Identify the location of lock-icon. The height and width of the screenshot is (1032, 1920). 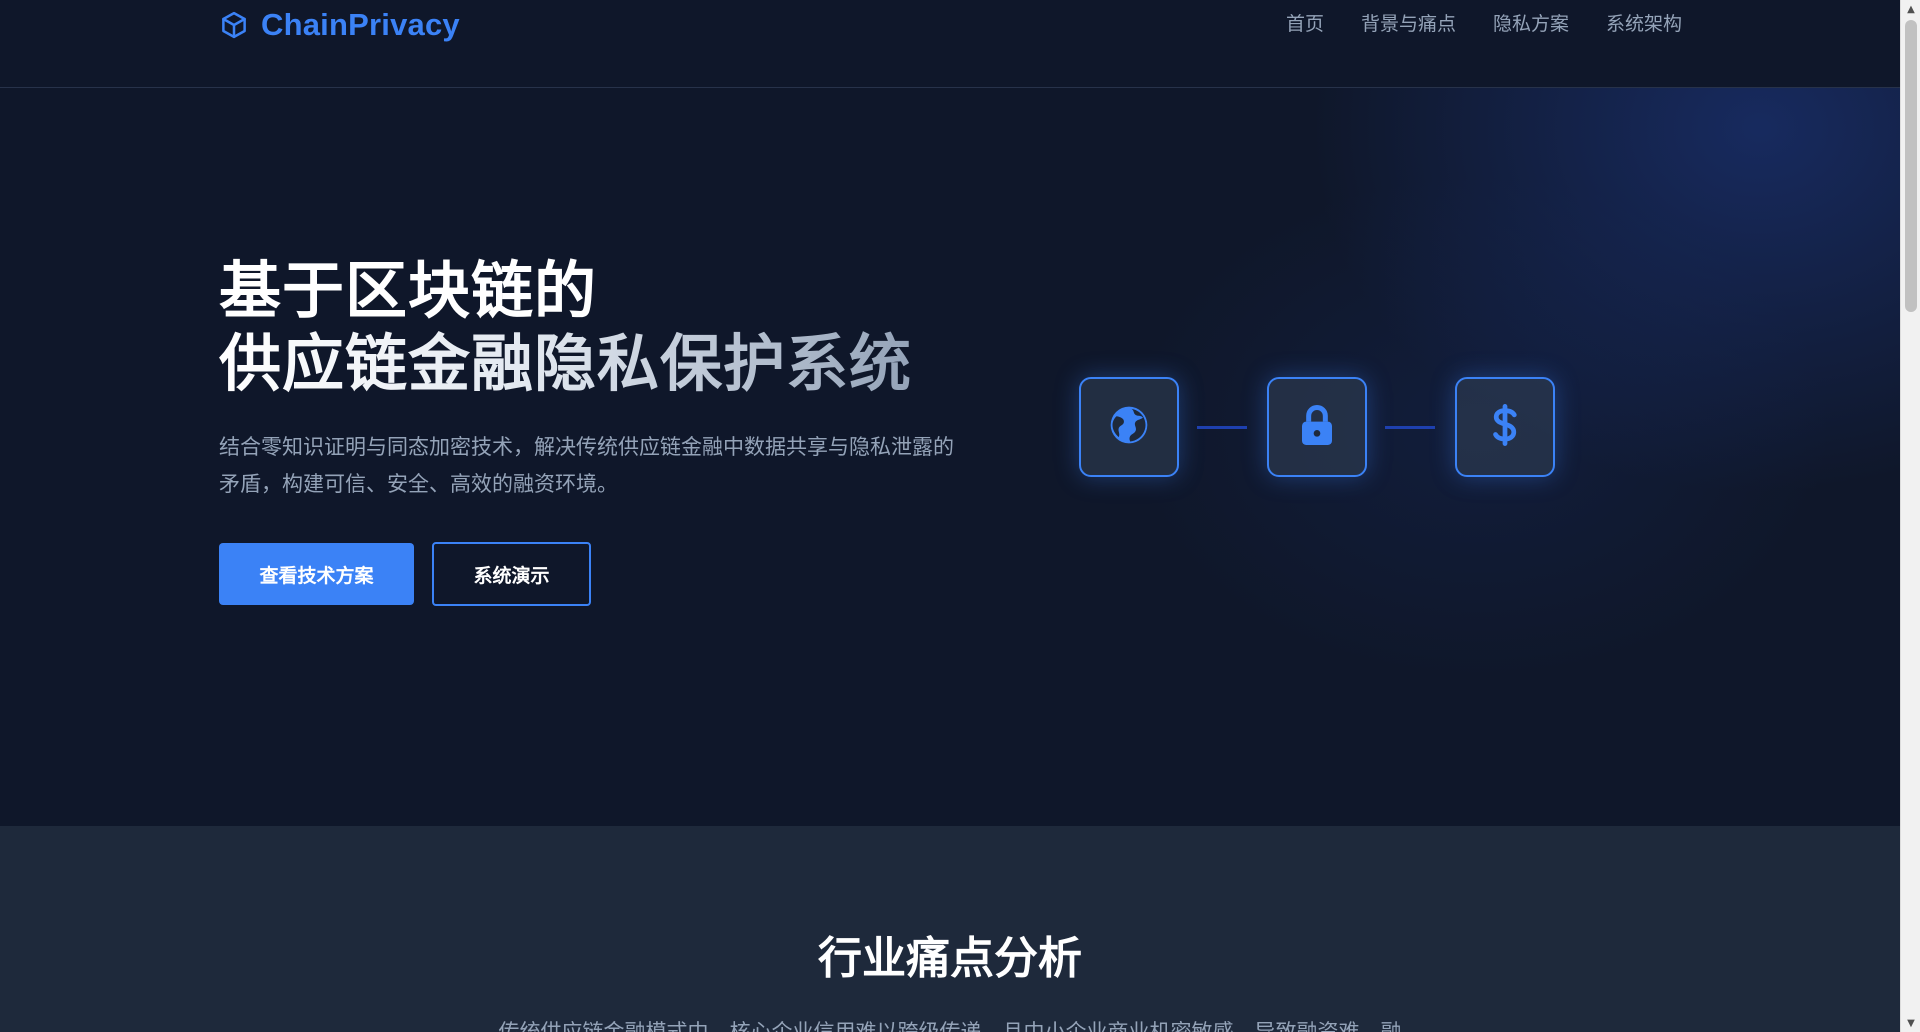
(1317, 427).